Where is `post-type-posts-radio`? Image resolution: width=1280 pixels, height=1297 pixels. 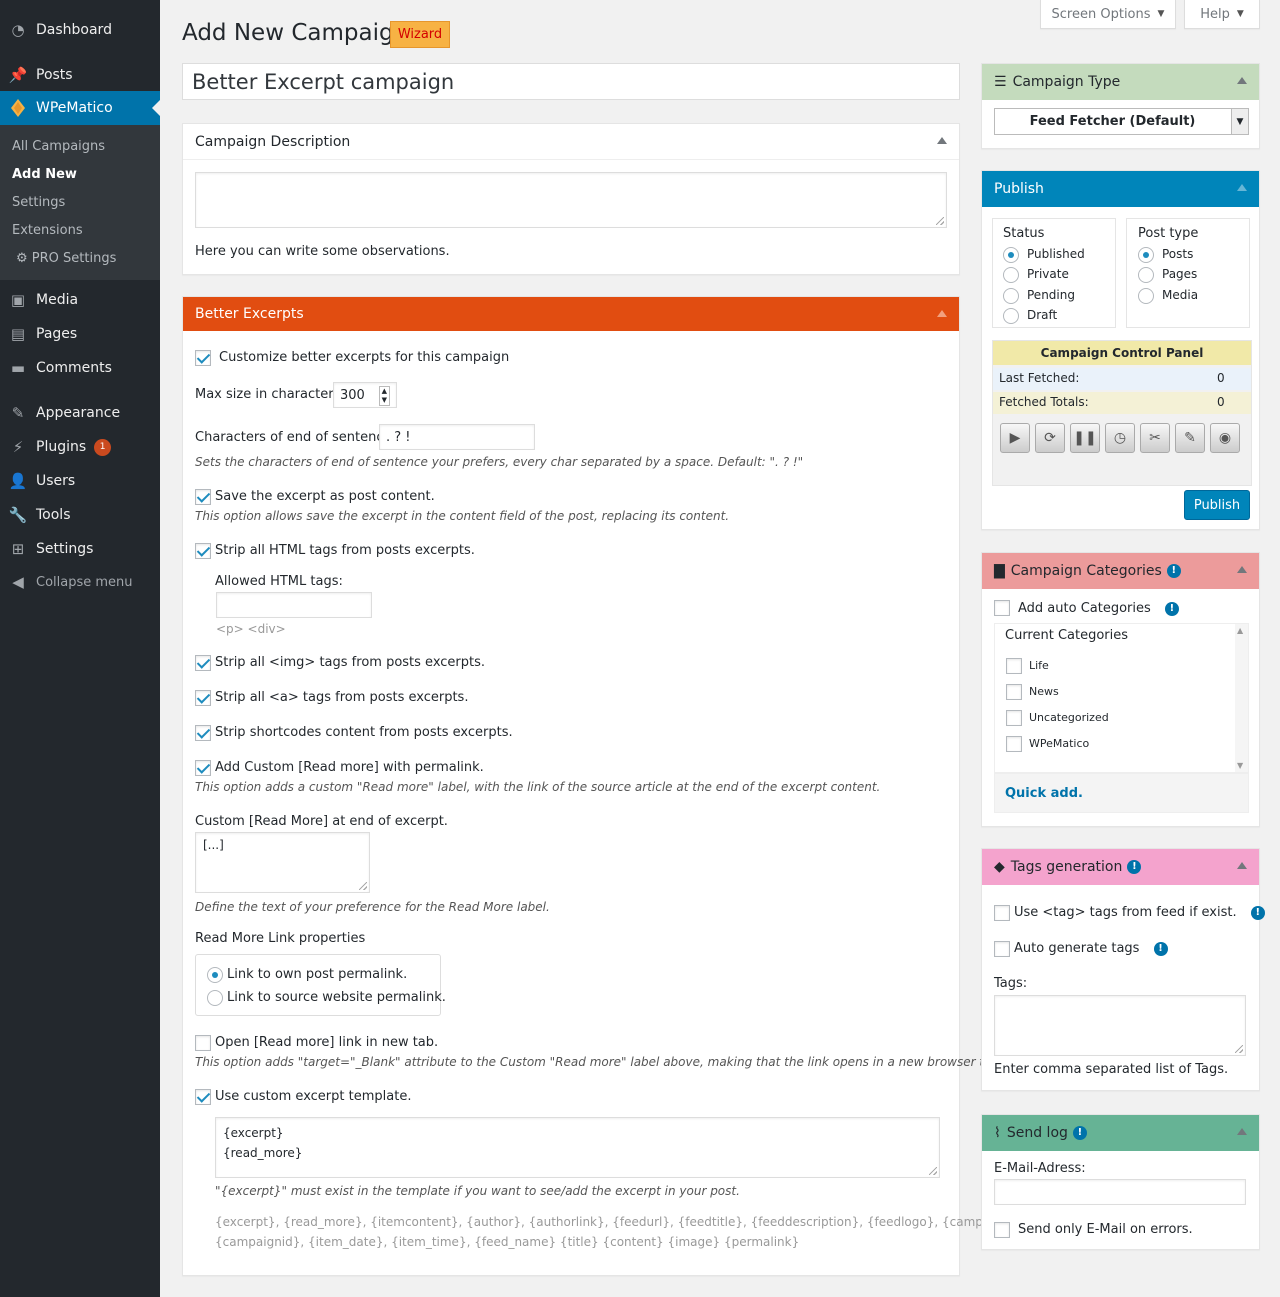 post-type-posts-radio is located at coordinates (1146, 255).